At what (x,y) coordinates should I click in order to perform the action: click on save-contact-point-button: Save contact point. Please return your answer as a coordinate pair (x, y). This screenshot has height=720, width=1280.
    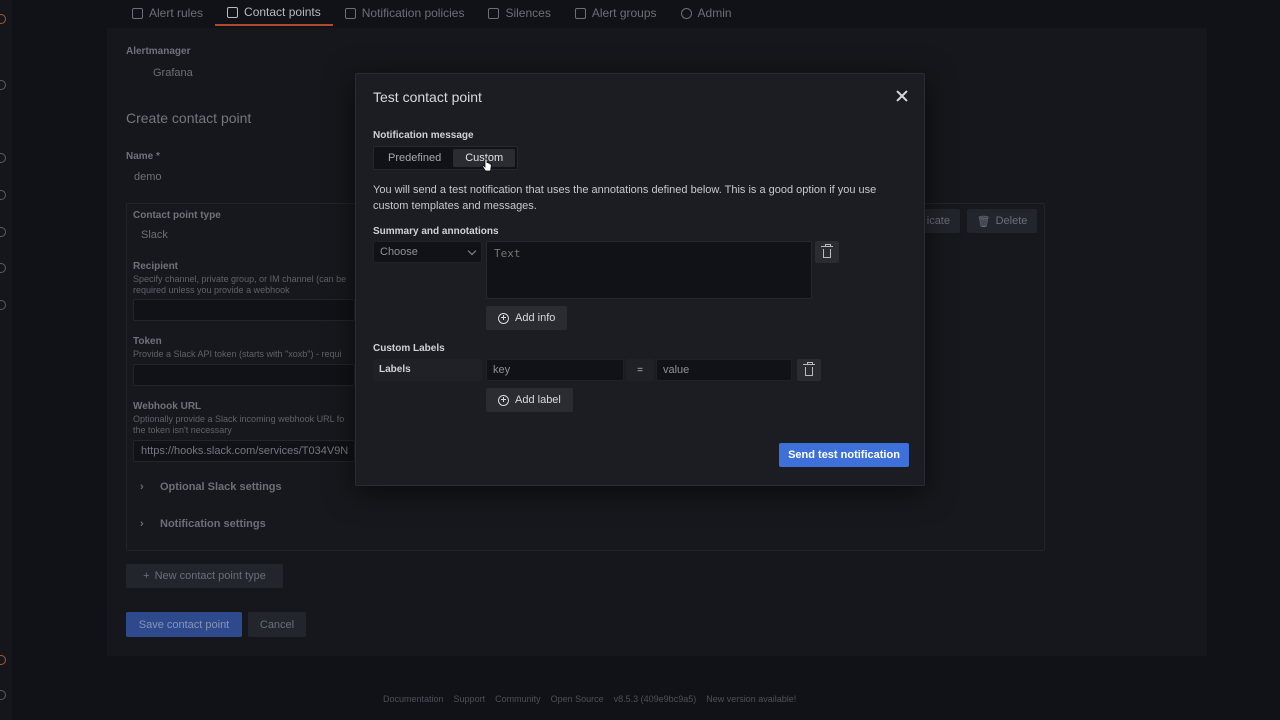
    Looking at the image, I should click on (184, 624).